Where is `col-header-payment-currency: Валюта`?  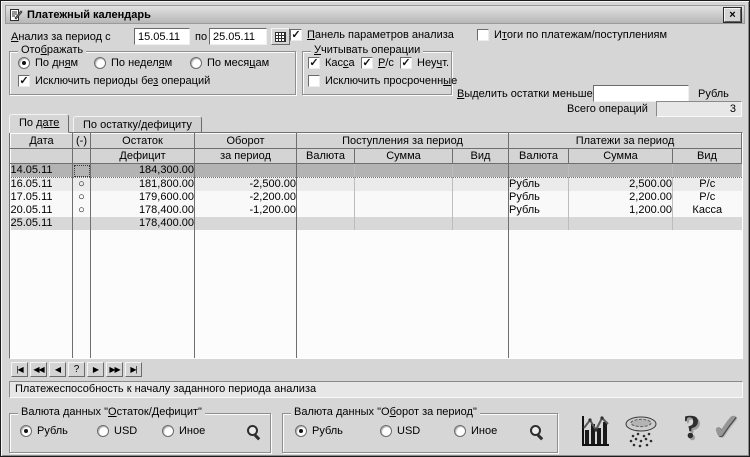 col-header-payment-currency: Валюта is located at coordinates (538, 156).